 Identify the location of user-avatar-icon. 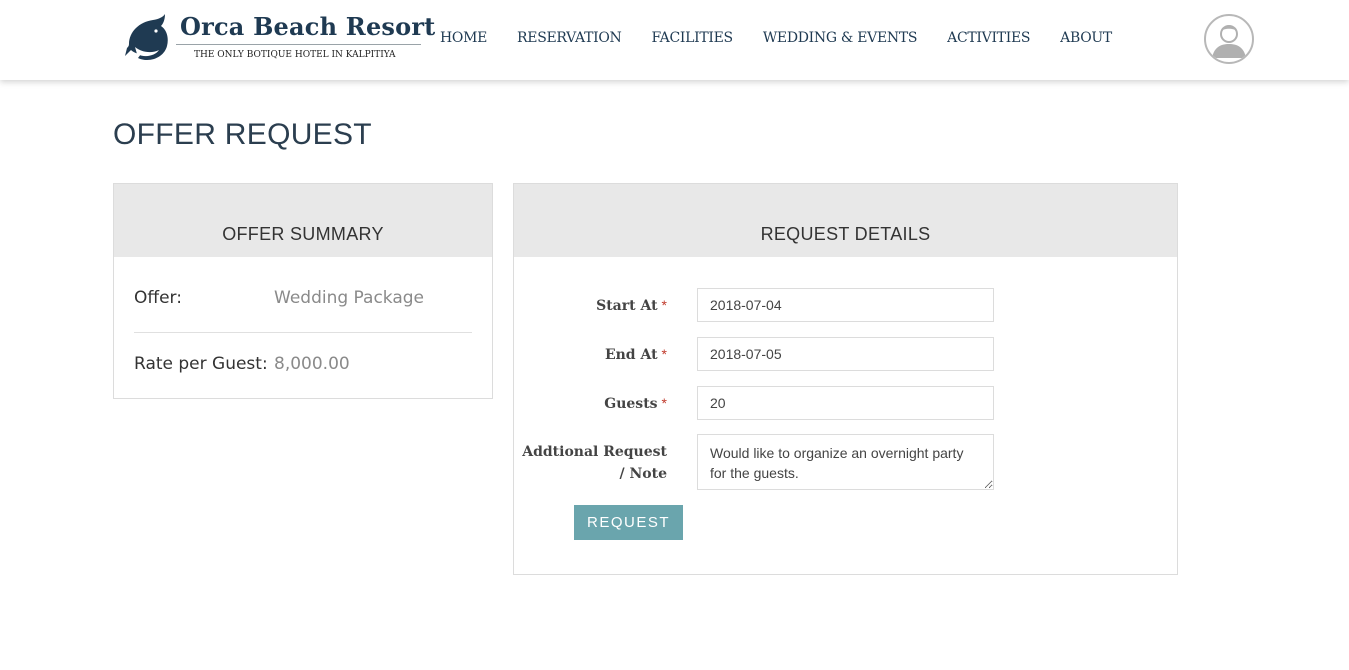
(1229, 41).